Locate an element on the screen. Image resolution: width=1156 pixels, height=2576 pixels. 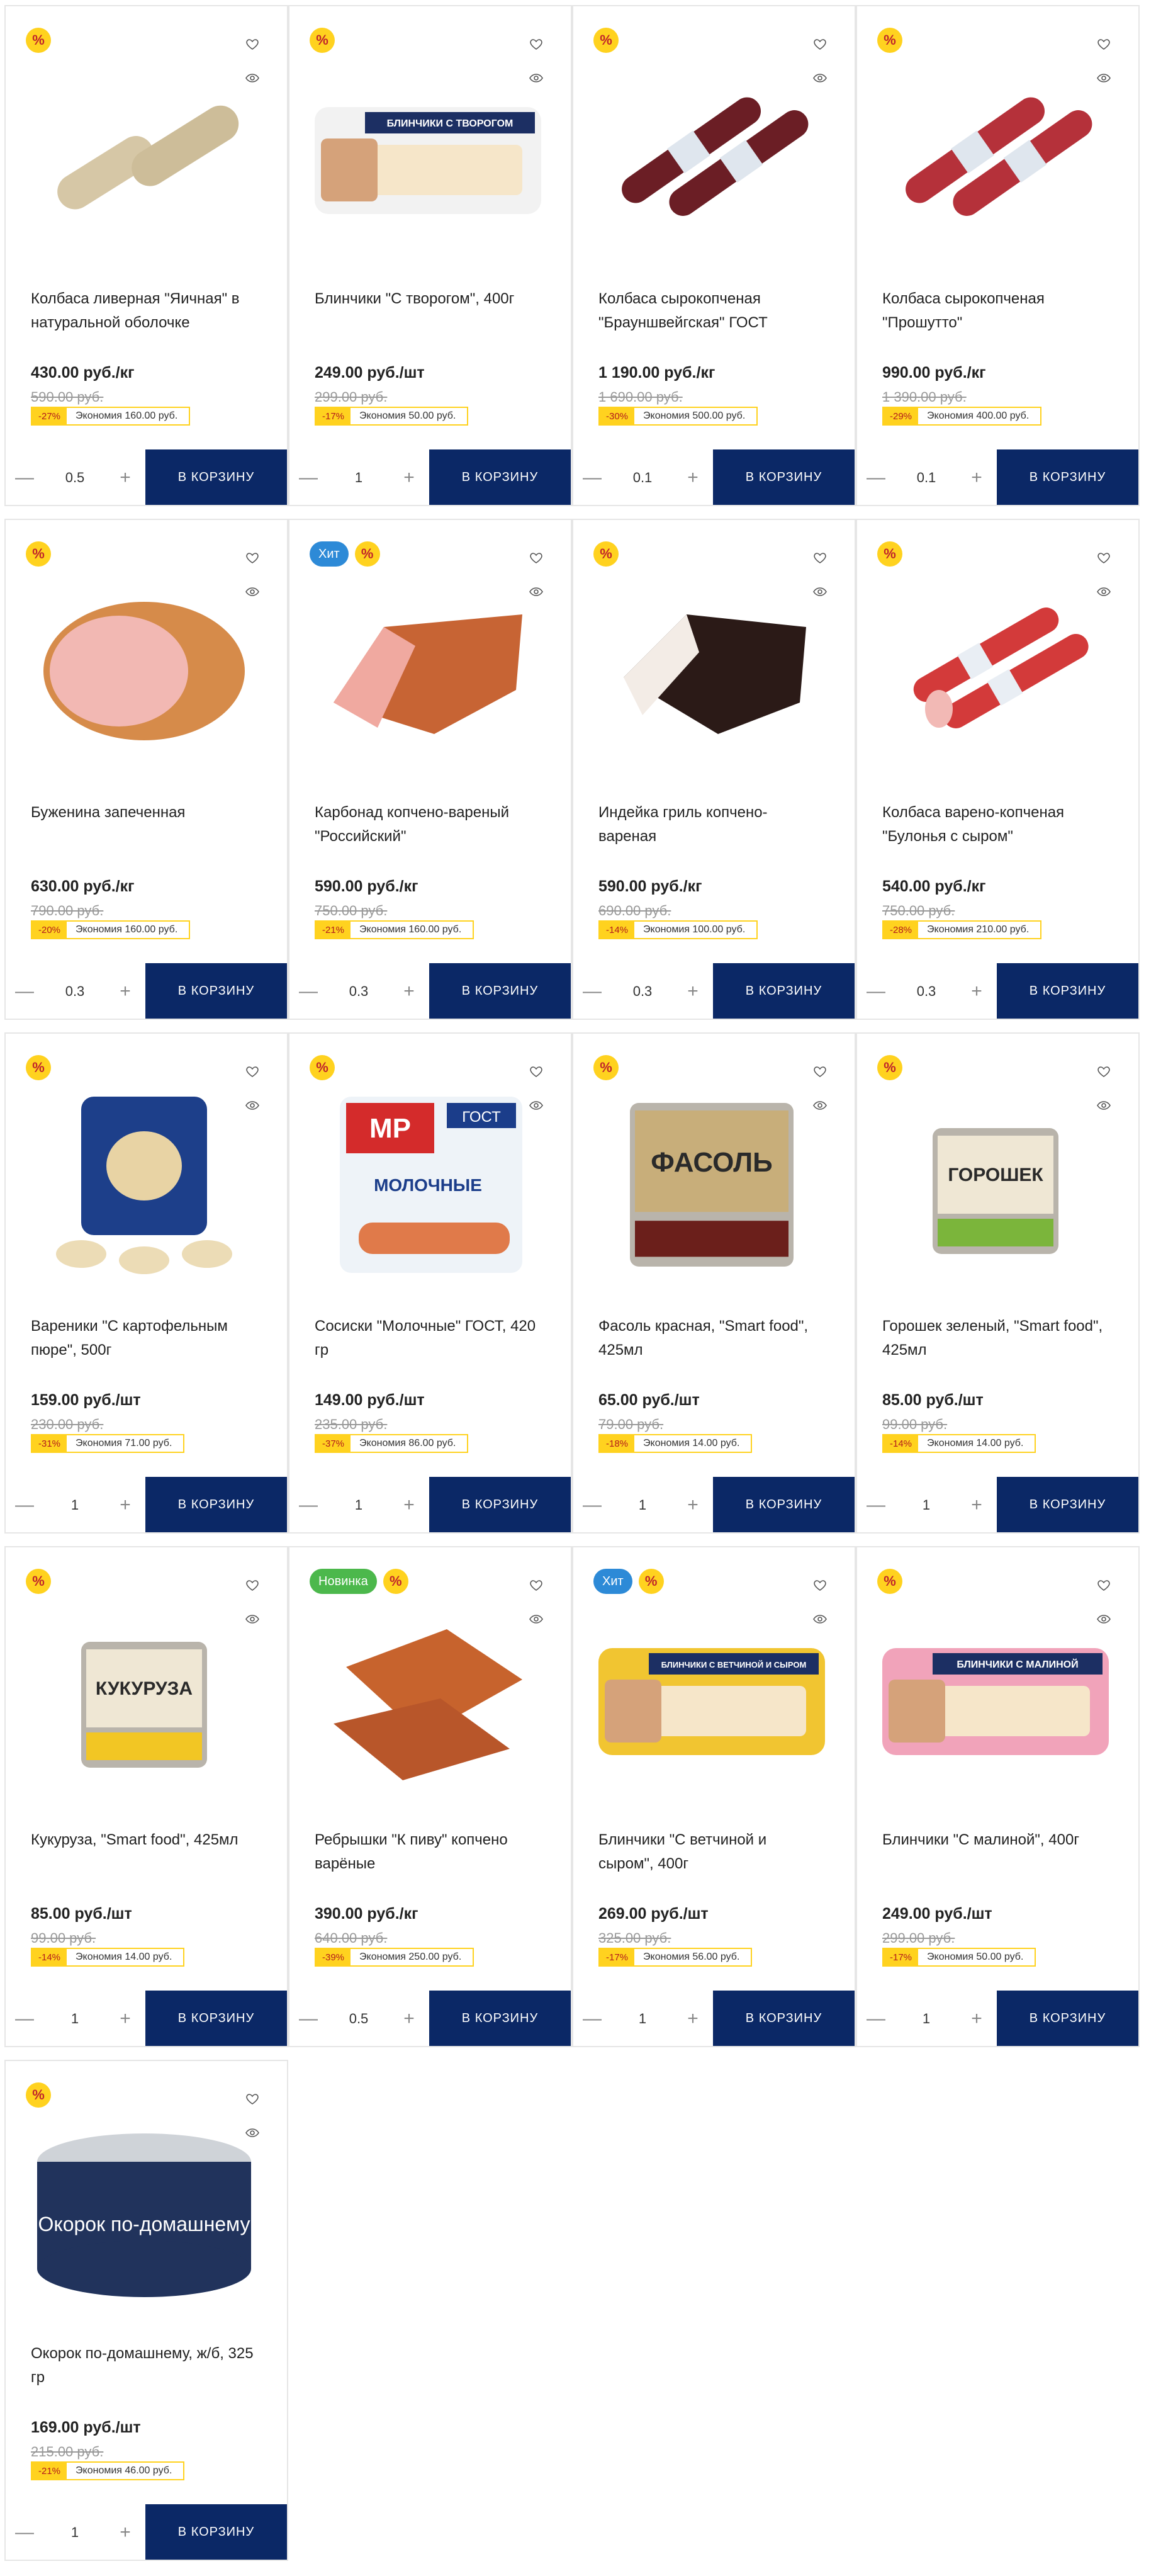
product-image: ФАСОЛЬ is located at coordinates (711, 1184).